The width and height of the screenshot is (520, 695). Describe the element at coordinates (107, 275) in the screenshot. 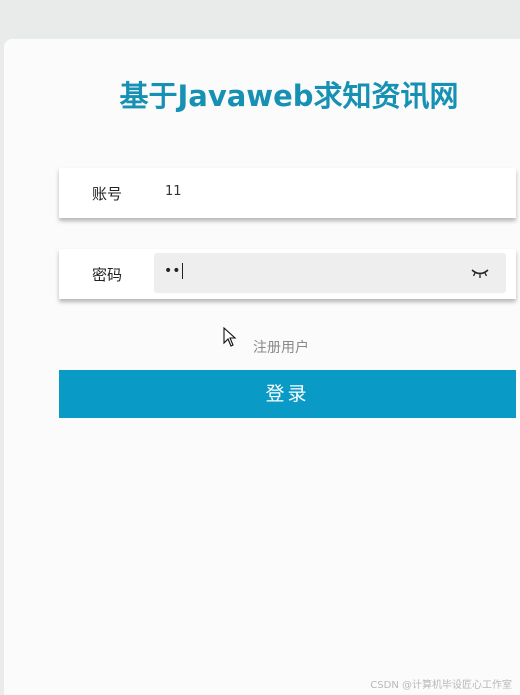

I see `password-label: 密码` at that location.